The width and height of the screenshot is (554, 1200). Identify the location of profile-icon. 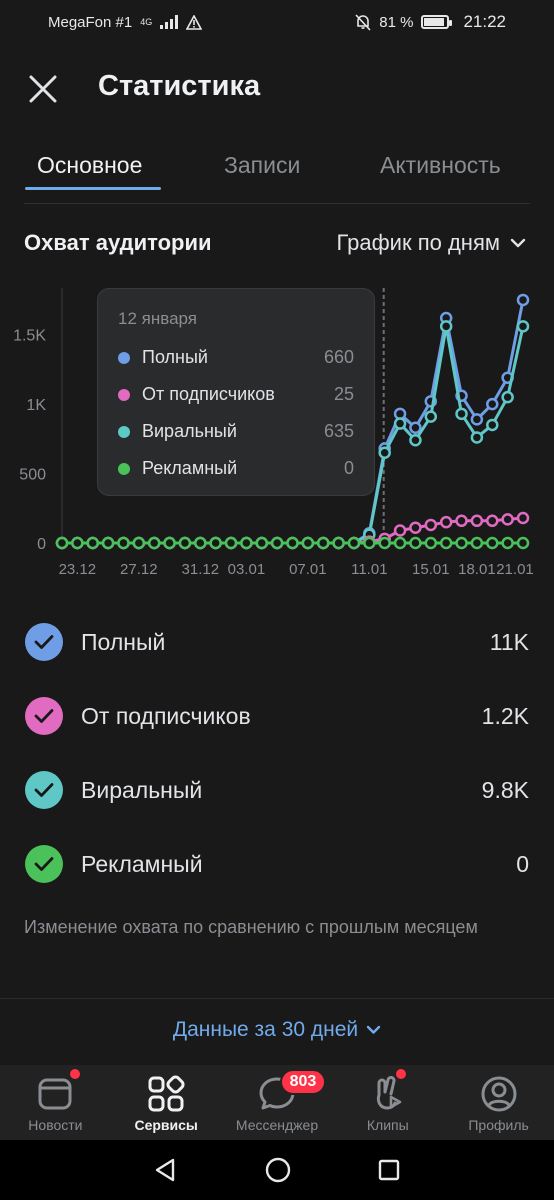
(499, 1094).